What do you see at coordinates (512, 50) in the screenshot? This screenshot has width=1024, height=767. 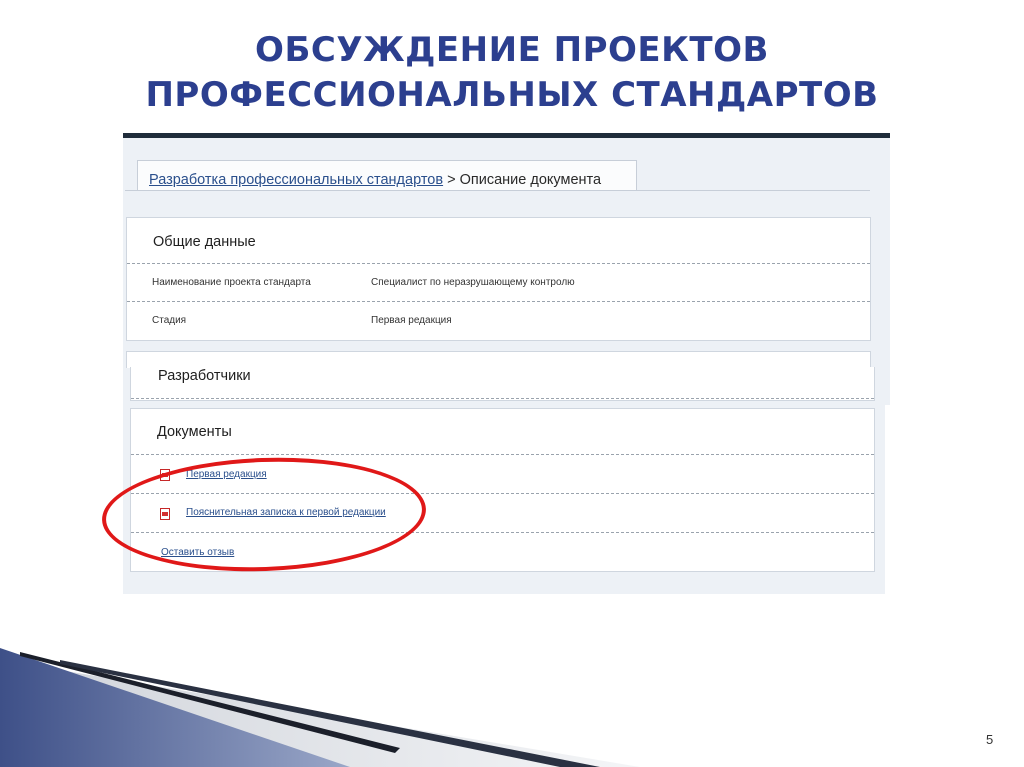 I see `slide-title-line1: ОБСУЖДЕНИЕ ПРОЕКТОВ` at bounding box center [512, 50].